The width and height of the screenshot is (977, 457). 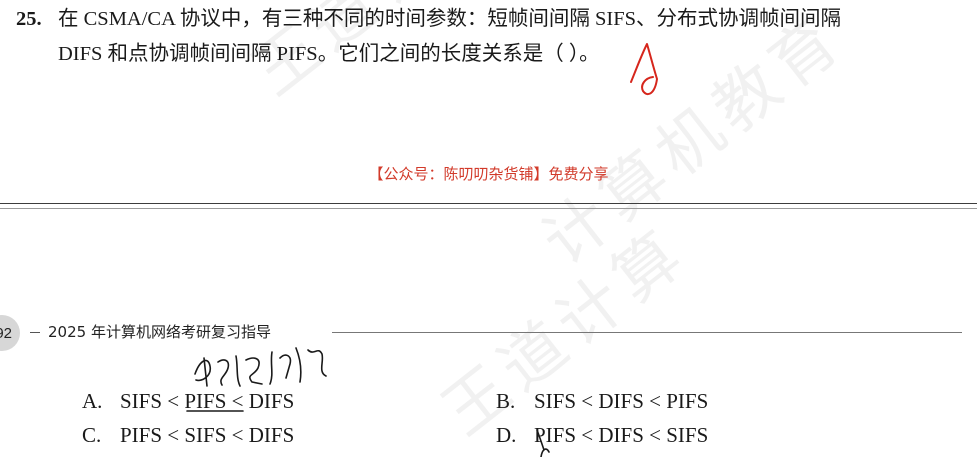 I want to click on header-rule, so click(x=647, y=332).